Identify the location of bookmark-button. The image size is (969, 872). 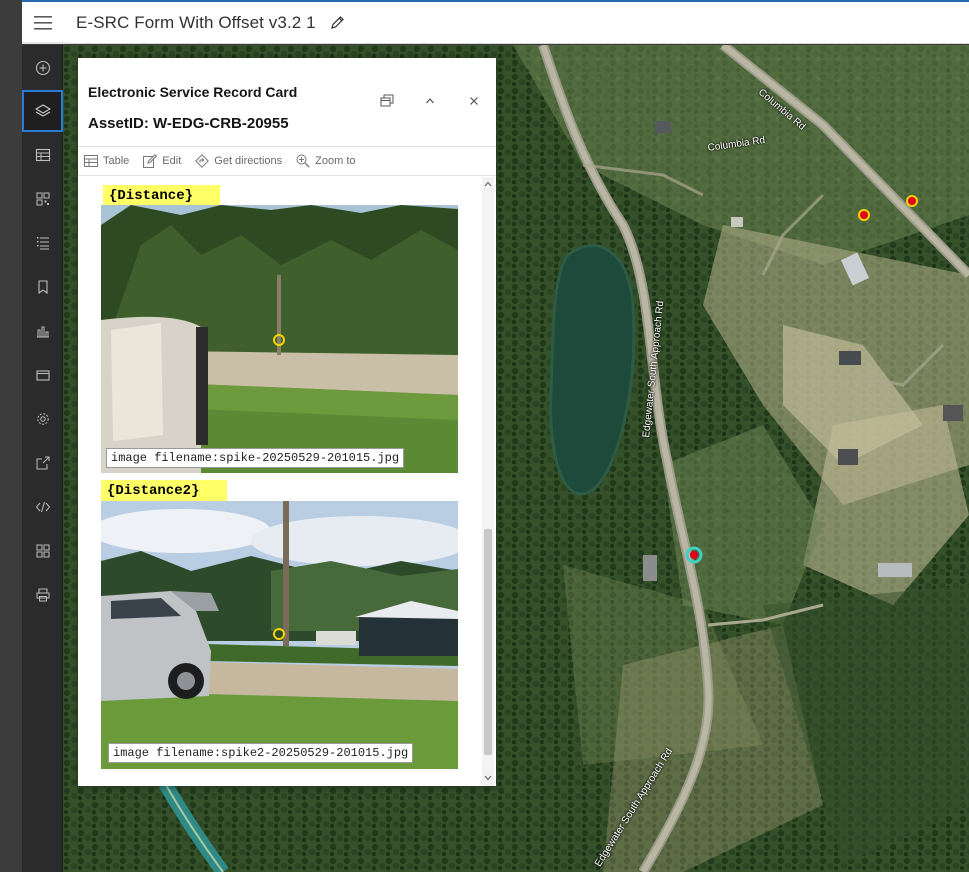
(42, 287).